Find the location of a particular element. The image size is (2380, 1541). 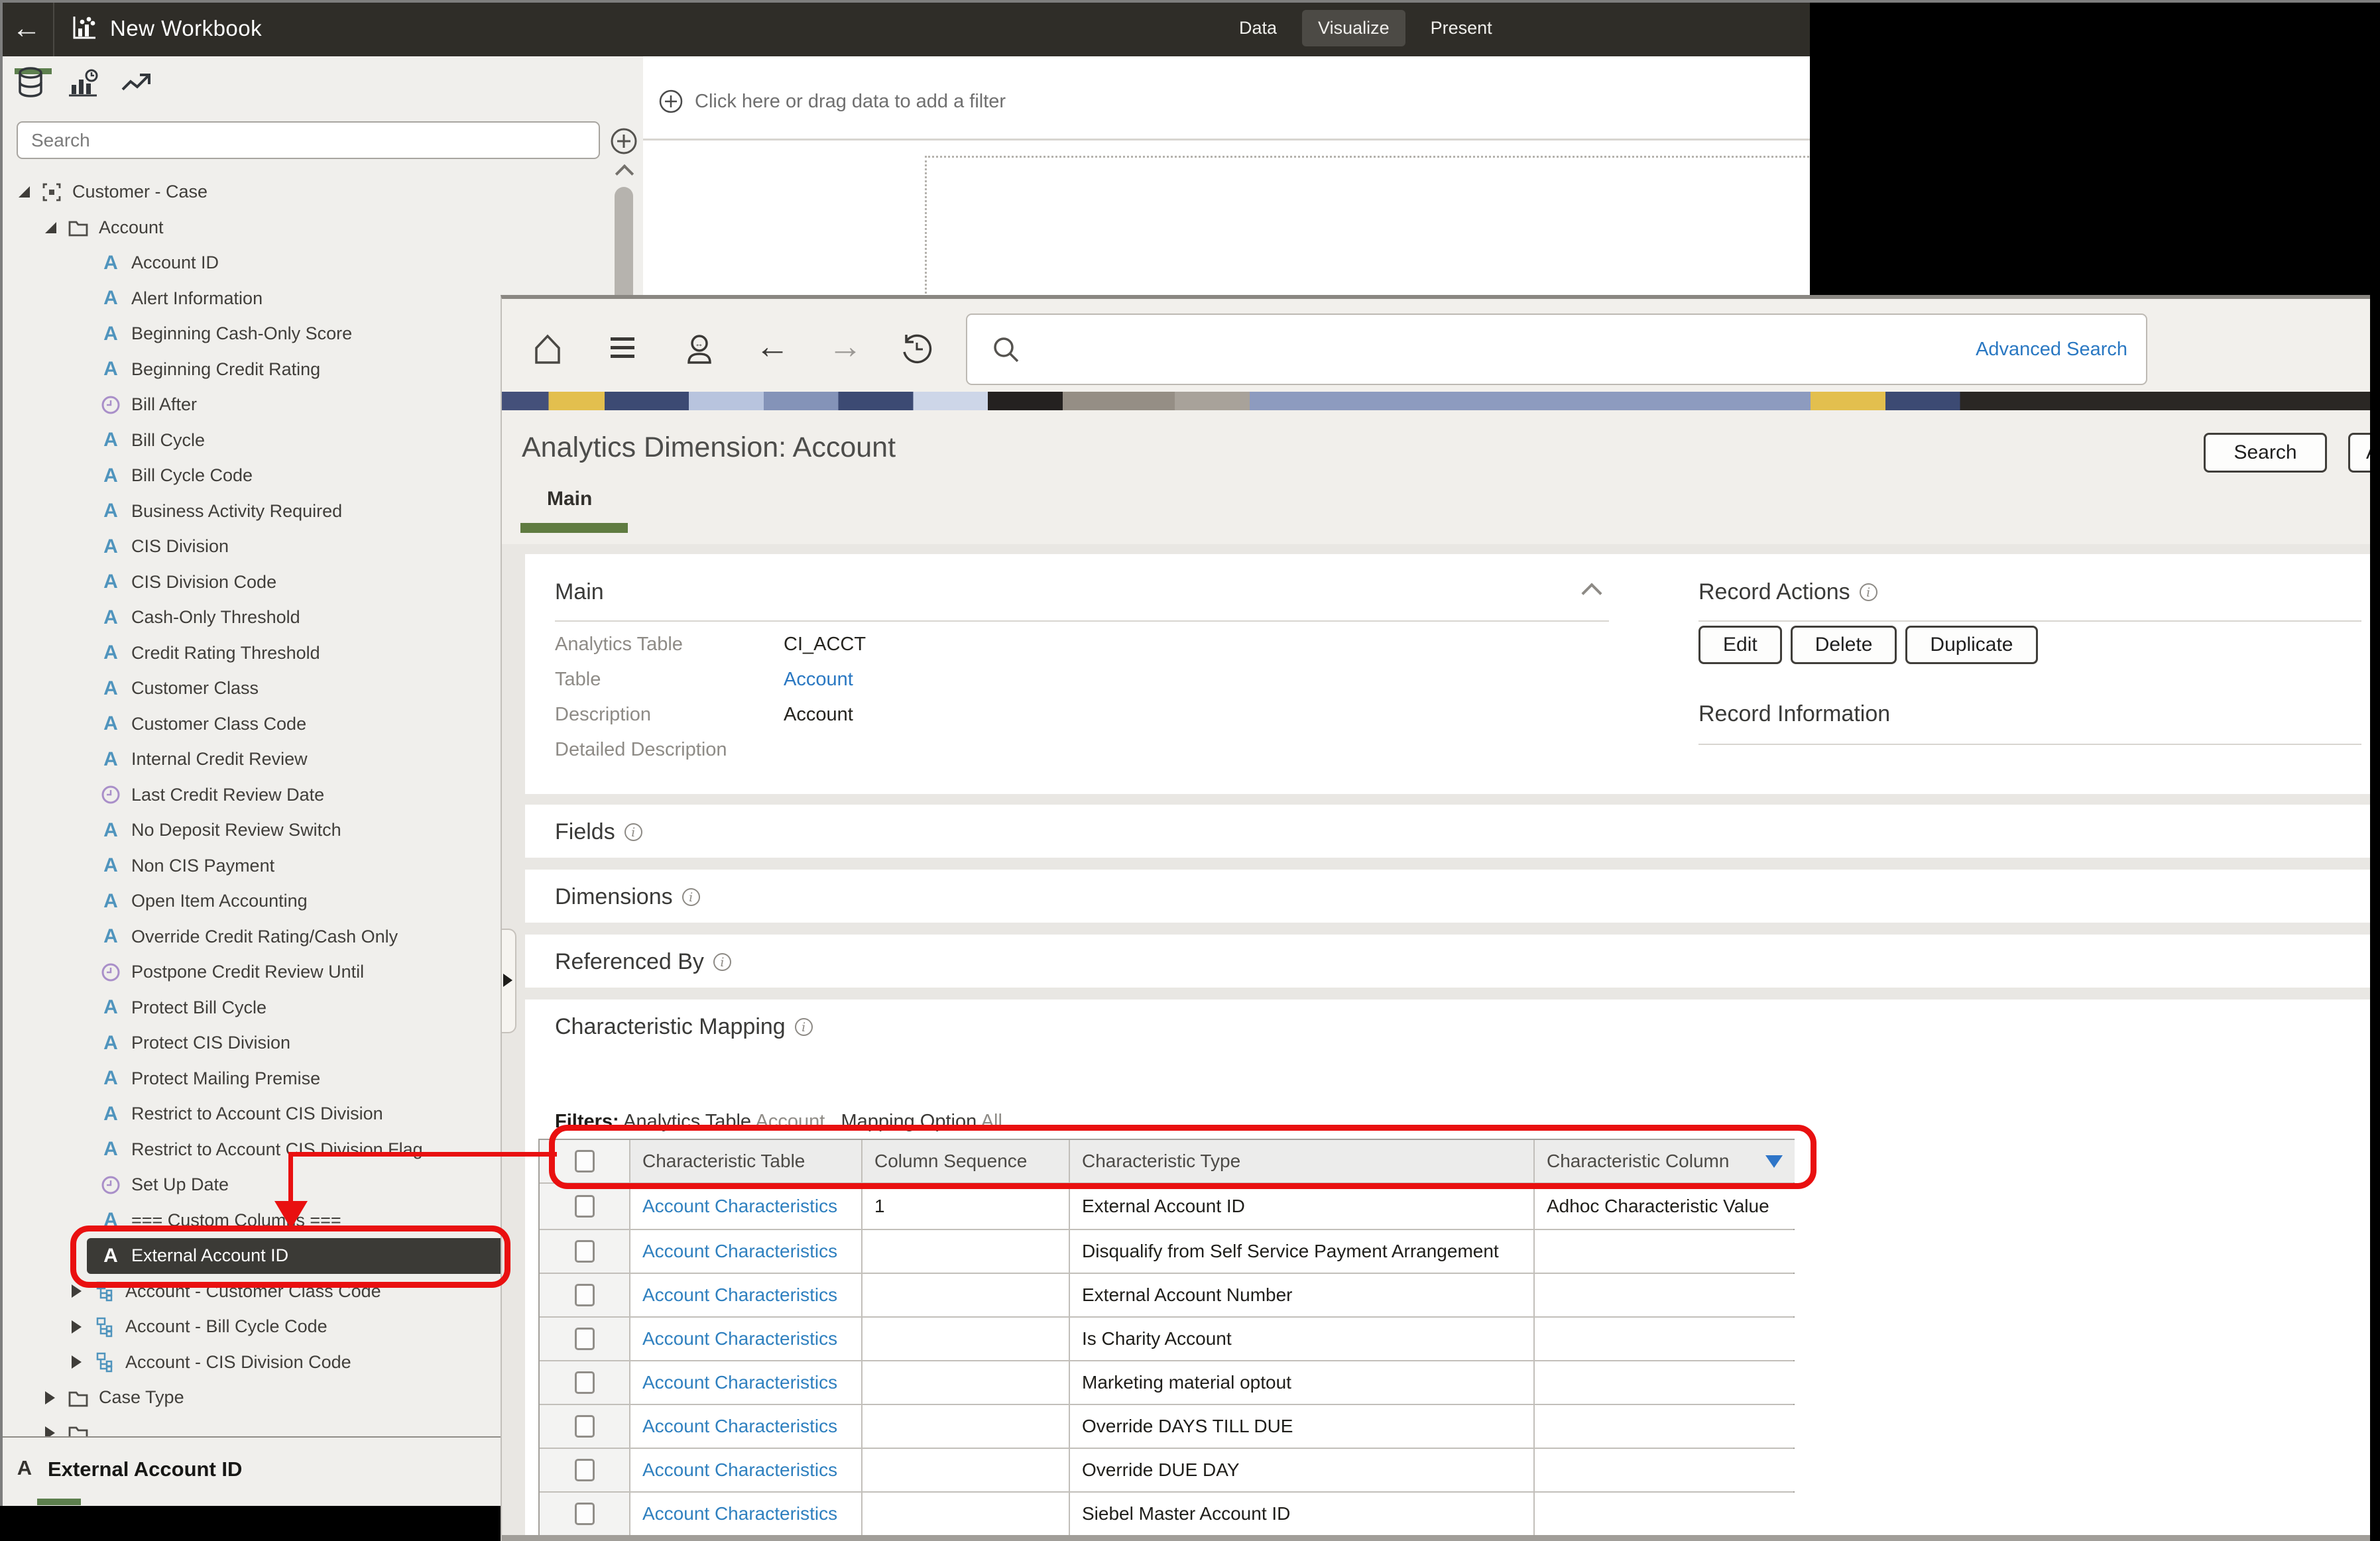

tree-item-label: No Deposit Review Switch is located at coordinates (236, 830).